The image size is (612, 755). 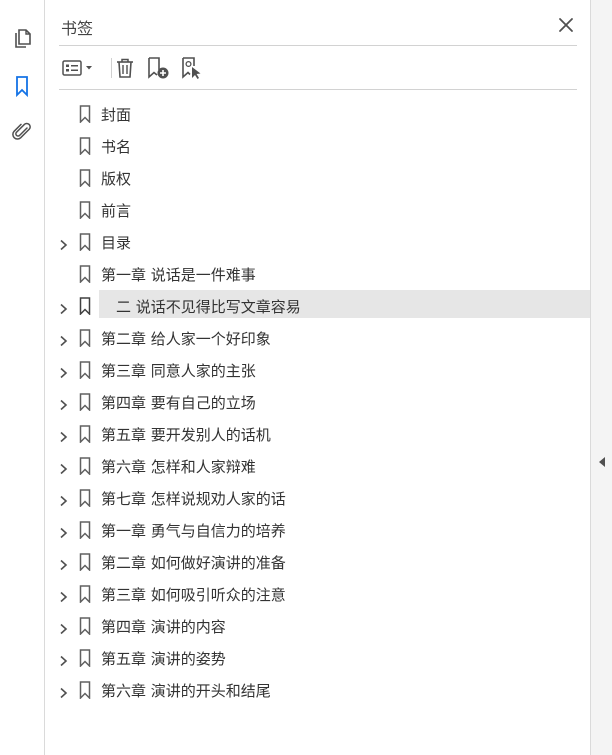 I want to click on bookmark-item: 第一章 说话是一件难事, so click(x=317, y=274).